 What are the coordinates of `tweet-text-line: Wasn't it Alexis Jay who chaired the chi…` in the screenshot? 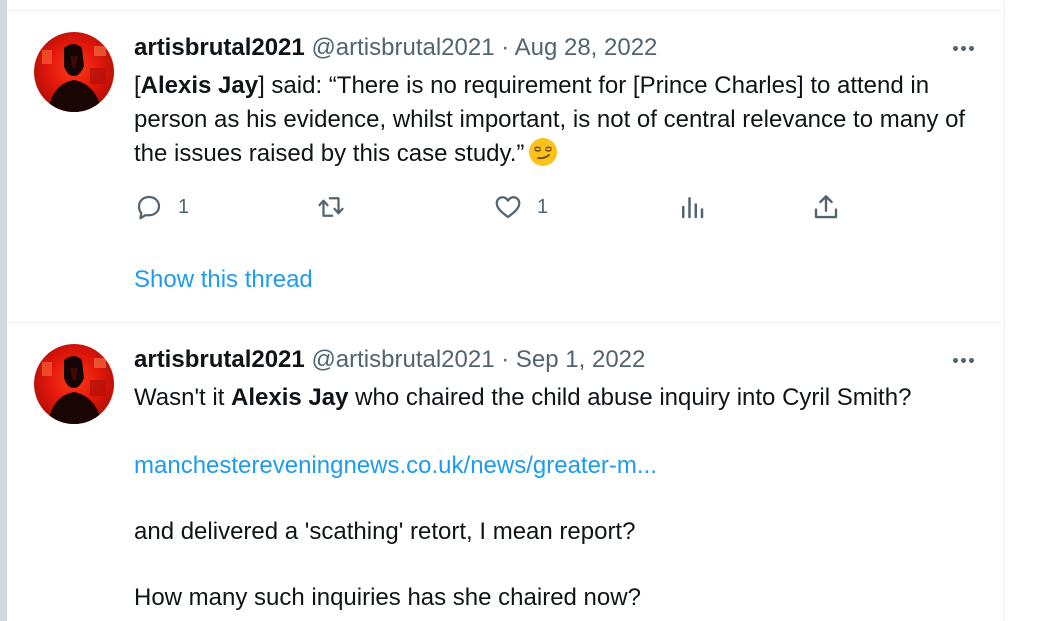 It's located at (564, 398).